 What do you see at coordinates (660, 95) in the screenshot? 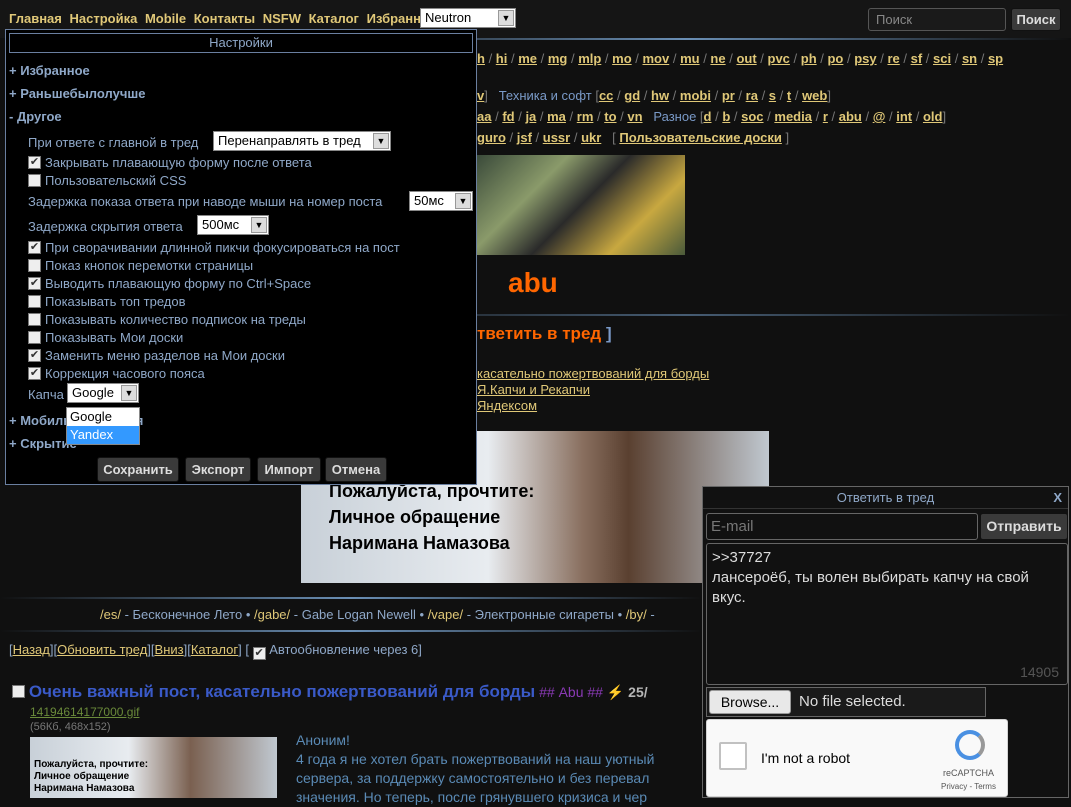
I see `board-link-hw: hw` at bounding box center [660, 95].